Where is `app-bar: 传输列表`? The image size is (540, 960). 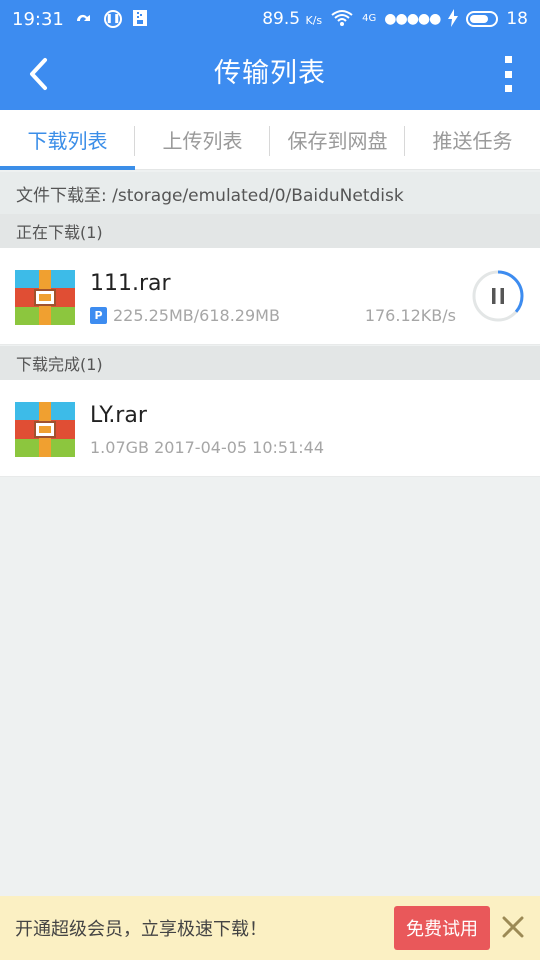 app-bar: 传输列表 is located at coordinates (270, 74).